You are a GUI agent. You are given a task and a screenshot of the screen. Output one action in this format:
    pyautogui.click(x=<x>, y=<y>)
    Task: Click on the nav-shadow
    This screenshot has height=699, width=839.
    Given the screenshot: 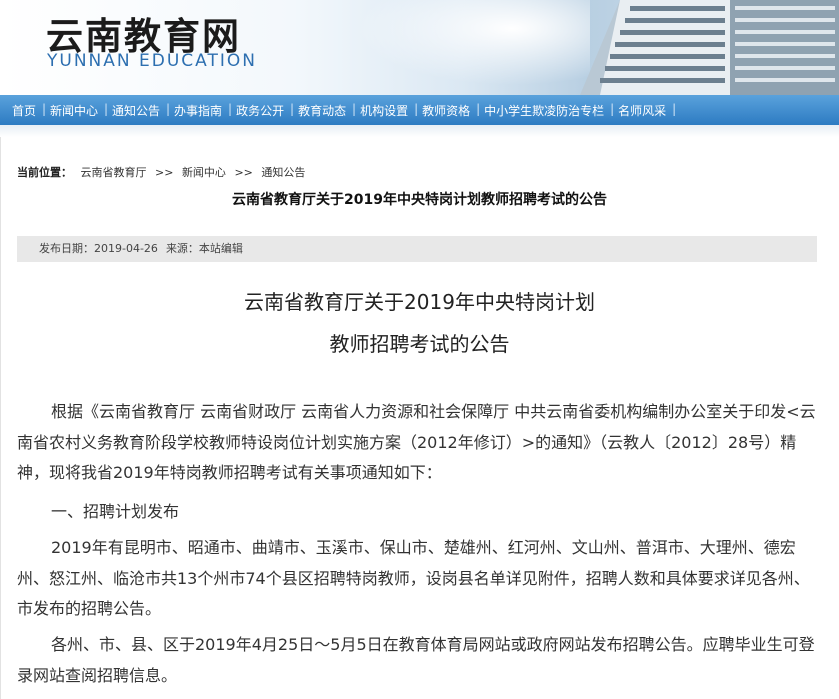 What is the action you would take?
    pyautogui.click(x=419, y=131)
    